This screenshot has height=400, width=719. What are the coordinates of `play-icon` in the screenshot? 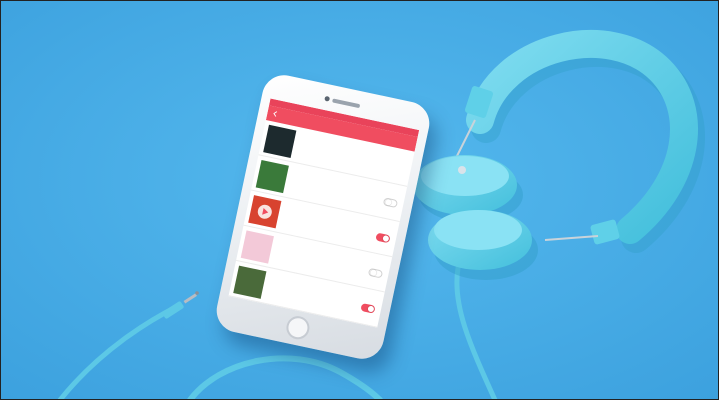 It's located at (264, 211).